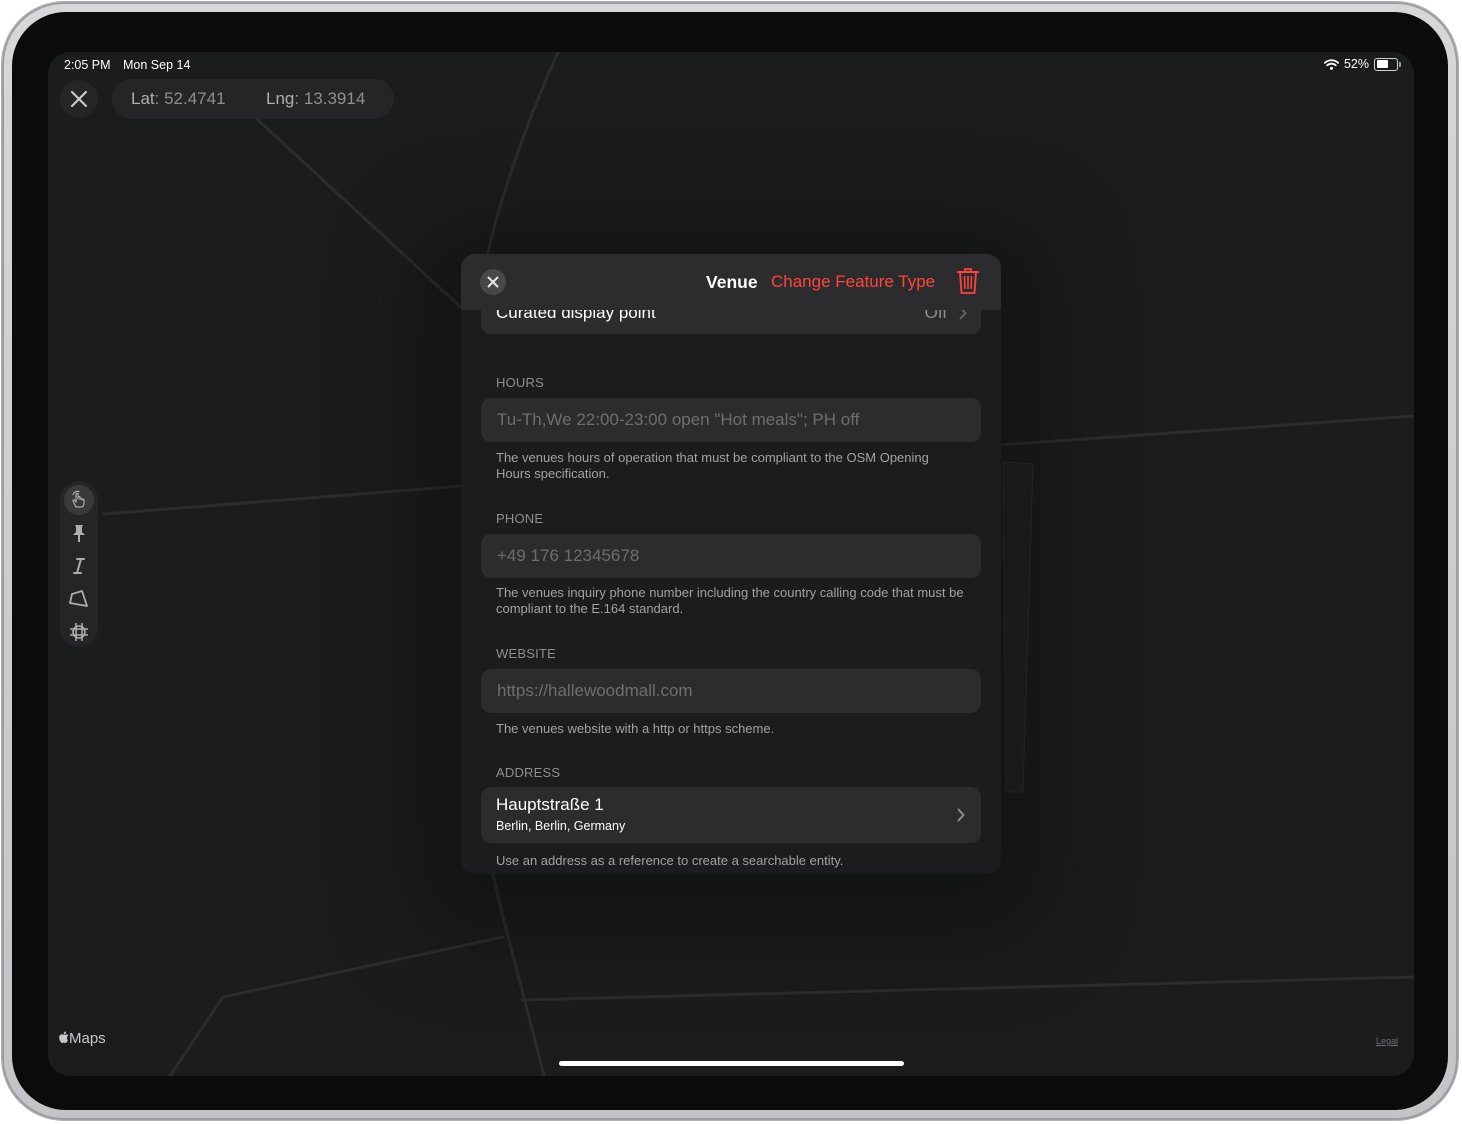  Describe the element at coordinates (280, 98) in the screenshot. I see `longitude-label: Lng` at that location.